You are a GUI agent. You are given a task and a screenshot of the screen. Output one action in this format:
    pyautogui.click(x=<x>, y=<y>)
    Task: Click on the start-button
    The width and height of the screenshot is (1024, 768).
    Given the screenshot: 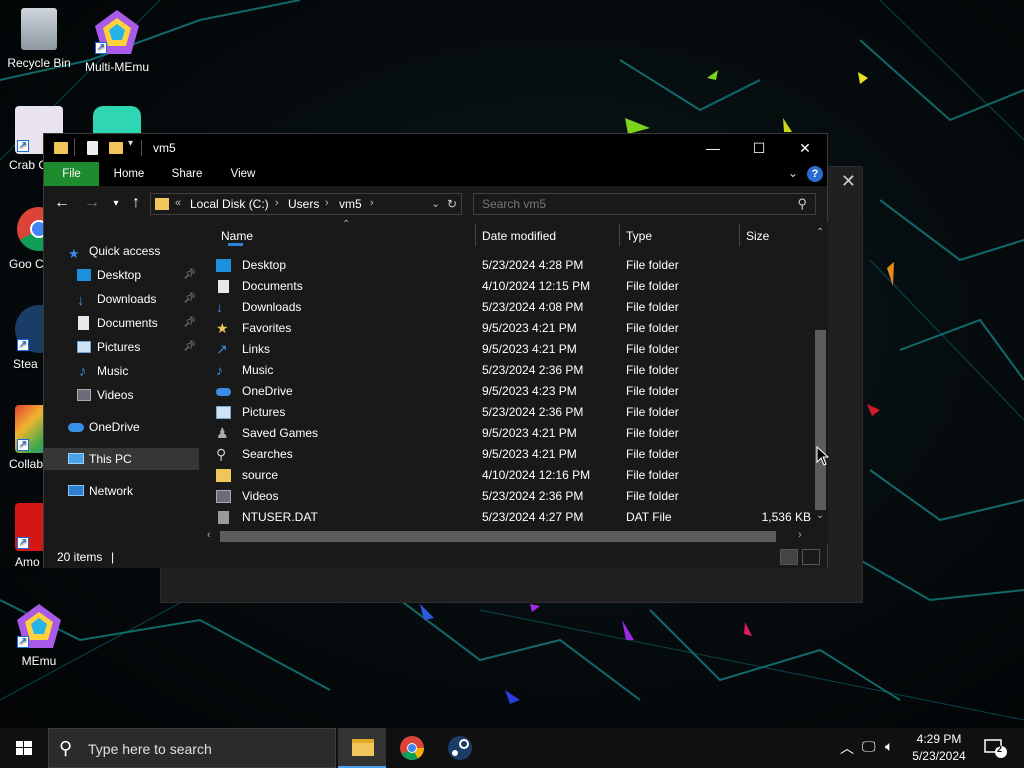 What is the action you would take?
    pyautogui.click(x=24, y=748)
    